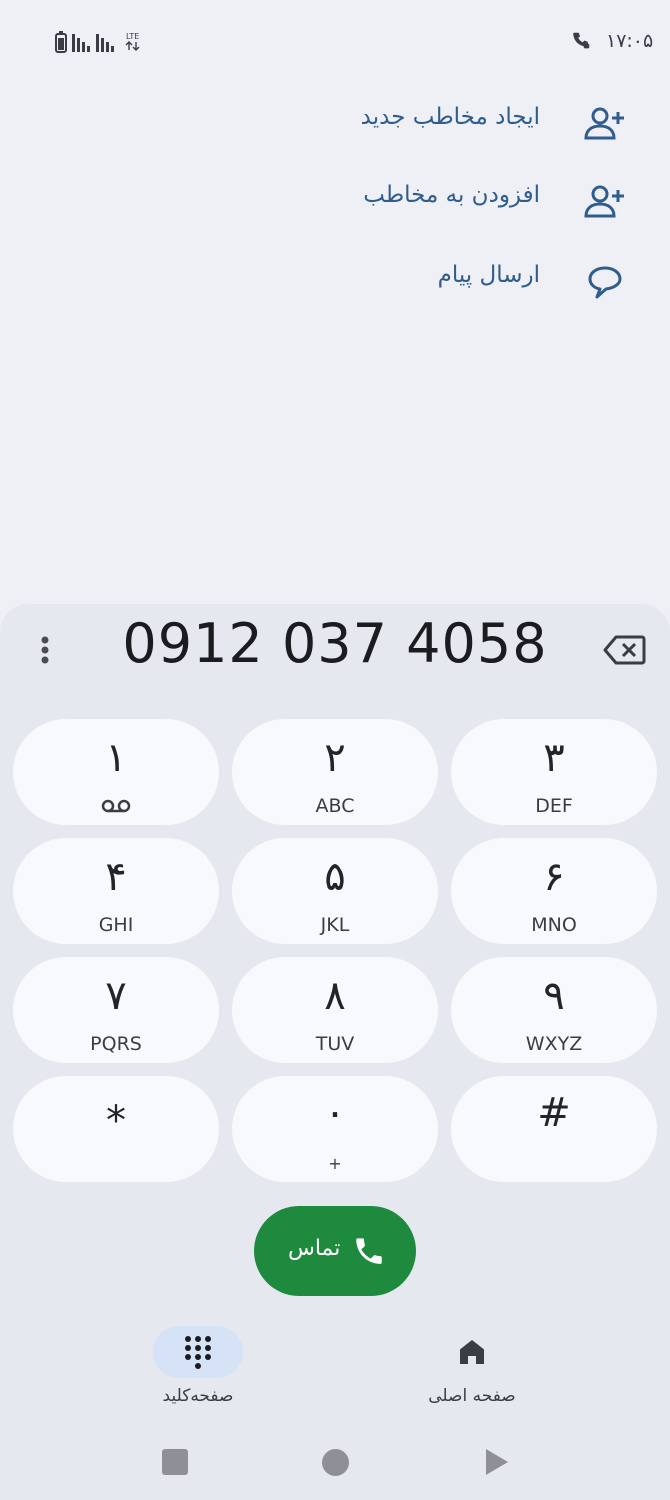 The width and height of the screenshot is (670, 1500). What do you see at coordinates (132, 36) in the screenshot?
I see `svg-text: LTE` at bounding box center [132, 36].